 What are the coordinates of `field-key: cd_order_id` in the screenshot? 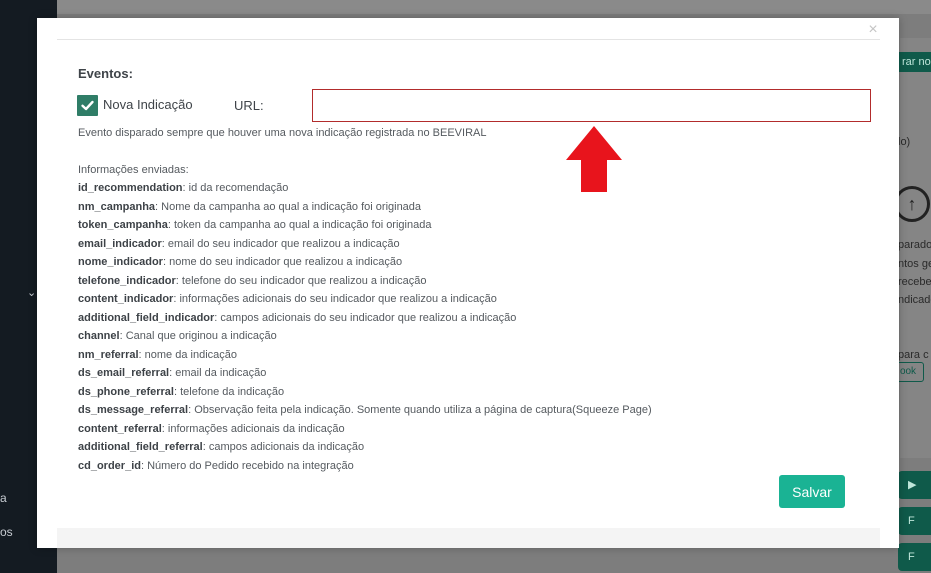 It's located at (109, 465).